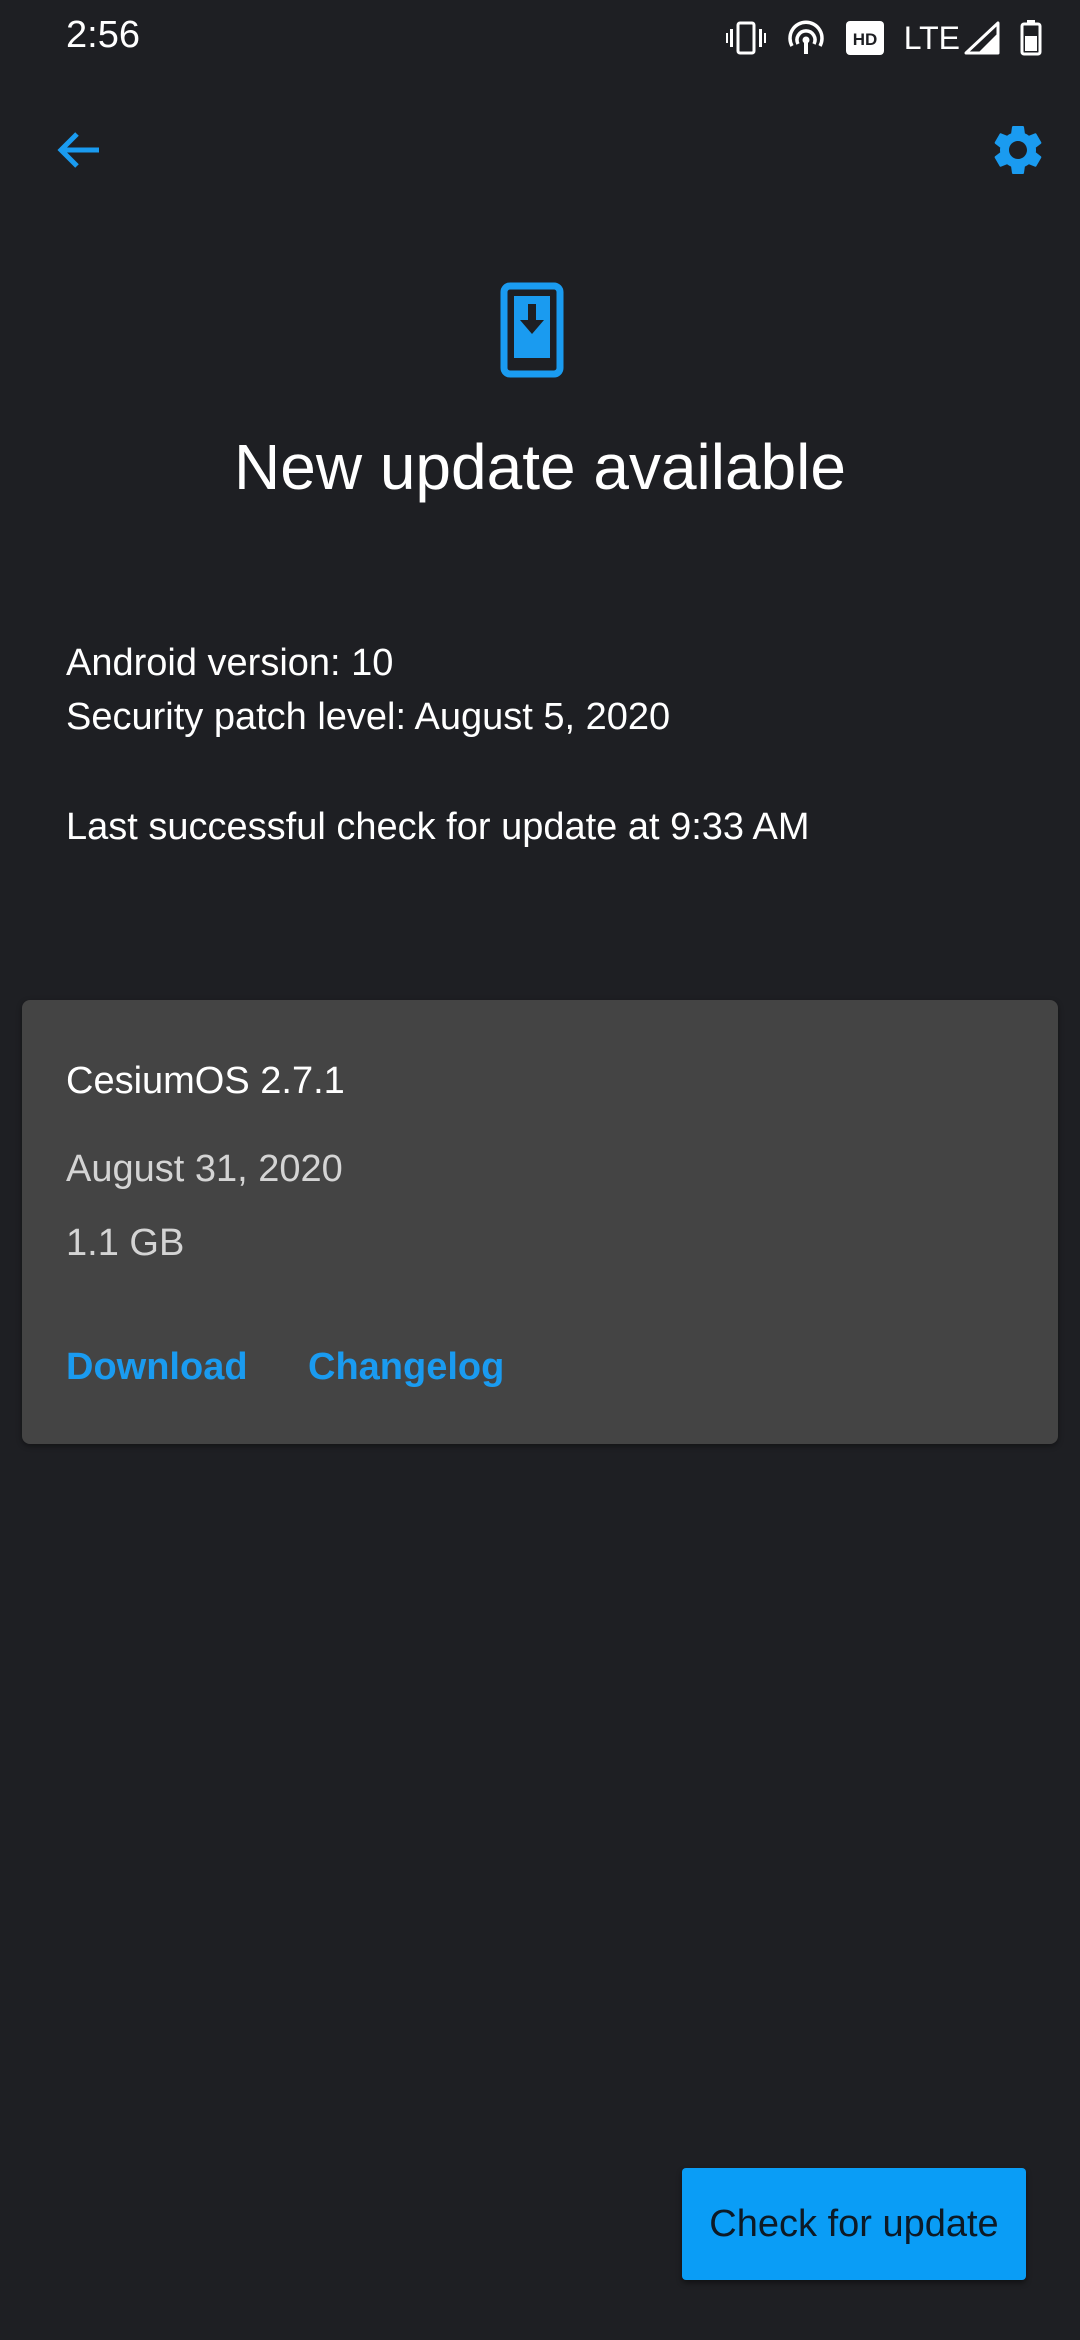  Describe the element at coordinates (230, 663) in the screenshot. I see `android-version-text: Android version: 10` at that location.